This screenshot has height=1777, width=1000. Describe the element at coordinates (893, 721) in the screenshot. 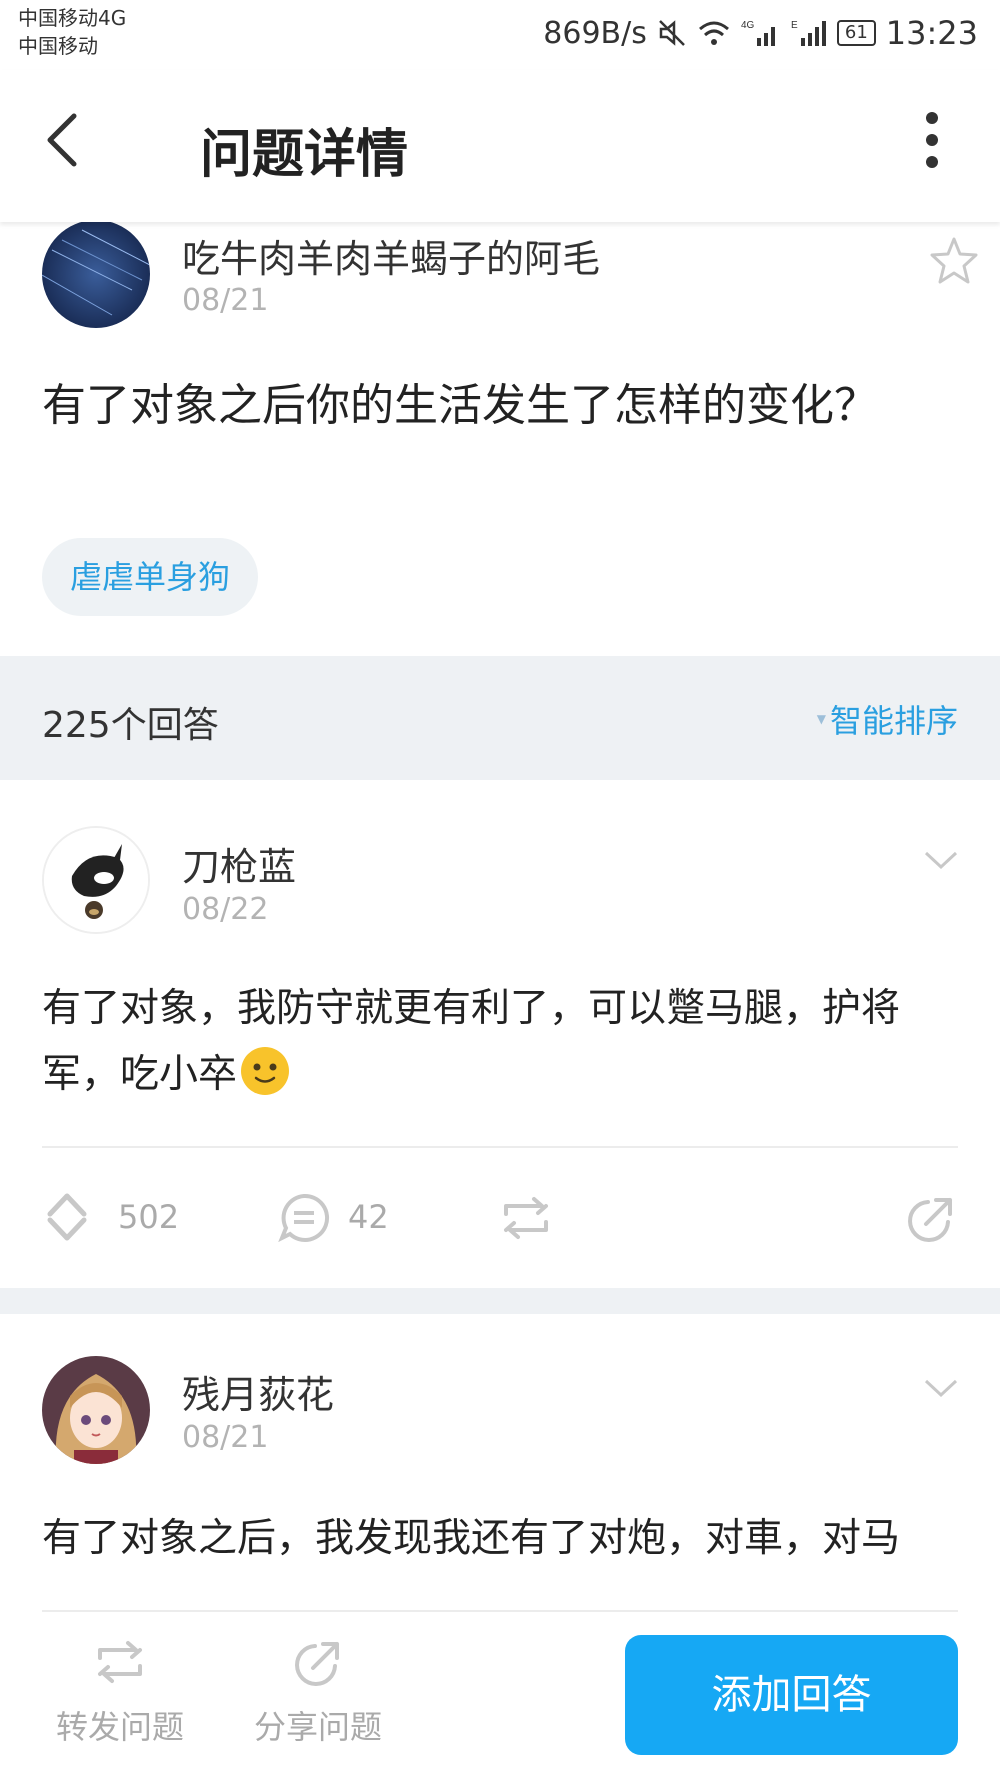

I see `sort-label: 智能排序` at that location.